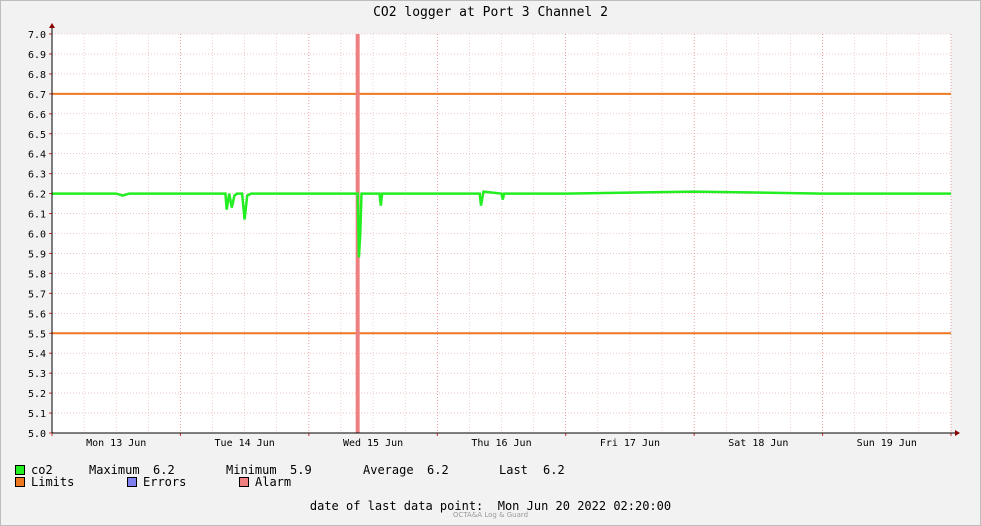  I want to click on legend-alarm: Alarm, so click(265, 482).